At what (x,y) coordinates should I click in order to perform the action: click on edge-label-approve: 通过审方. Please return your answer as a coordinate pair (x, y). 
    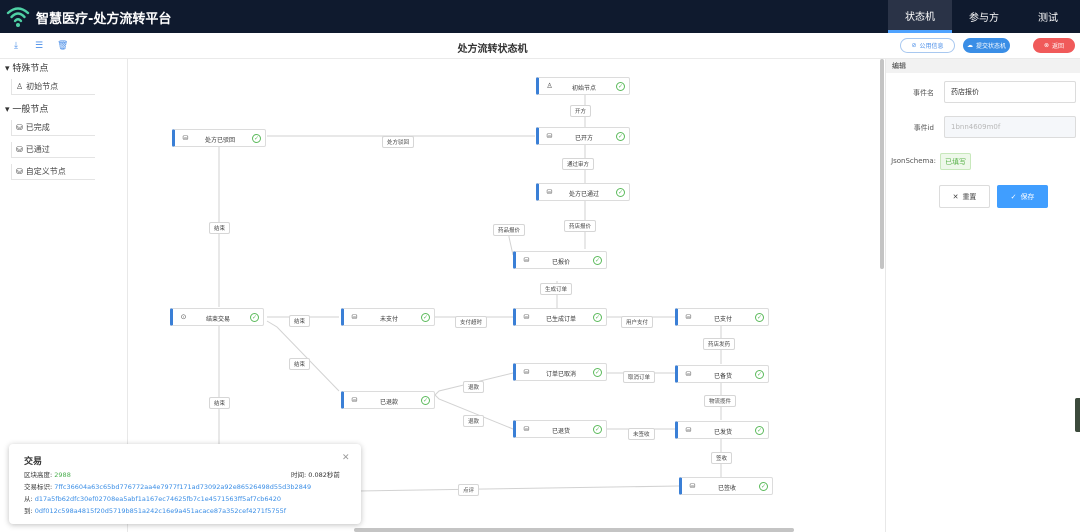
    Looking at the image, I should click on (578, 164).